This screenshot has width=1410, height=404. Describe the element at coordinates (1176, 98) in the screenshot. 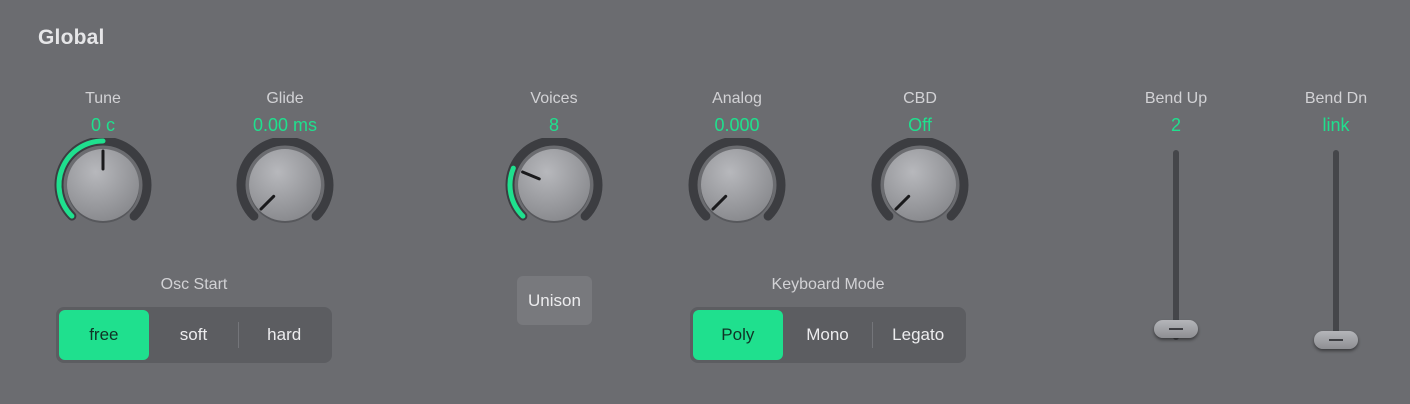

I see `bend-up-label: Bend Up` at that location.